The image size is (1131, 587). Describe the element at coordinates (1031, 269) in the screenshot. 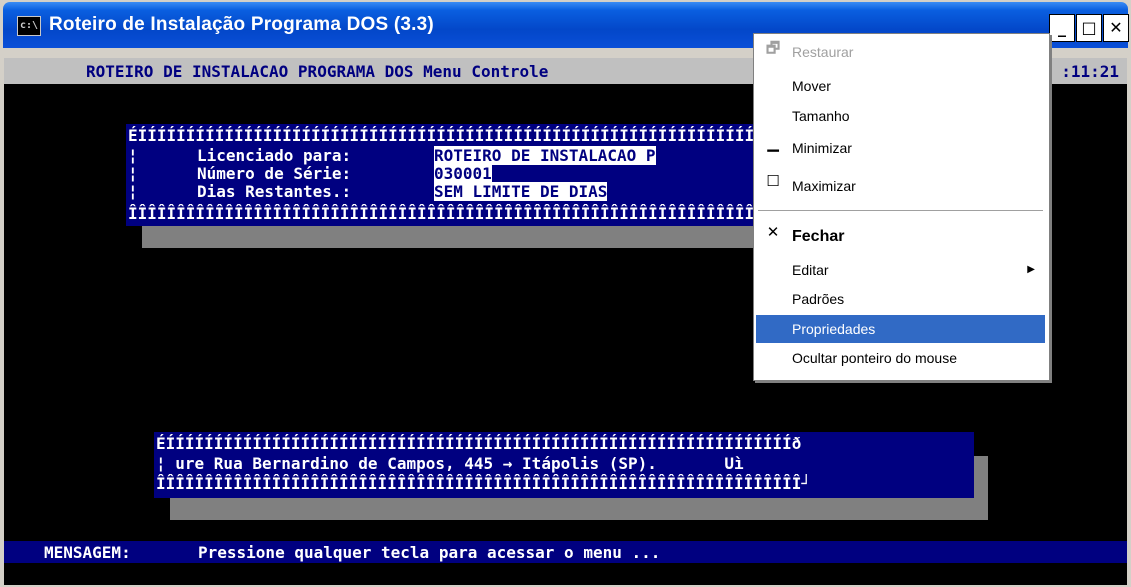

I see `submenu-arrow-icon: ▶` at that location.